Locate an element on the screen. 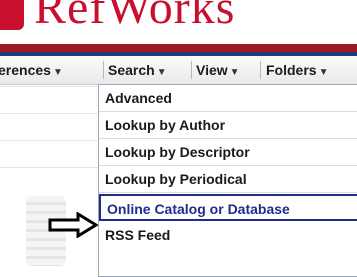 Image resolution: width=357 pixels, height=277 pixels. menu-item-online-catalog: Online Catalog or Database is located at coordinates (228, 207).